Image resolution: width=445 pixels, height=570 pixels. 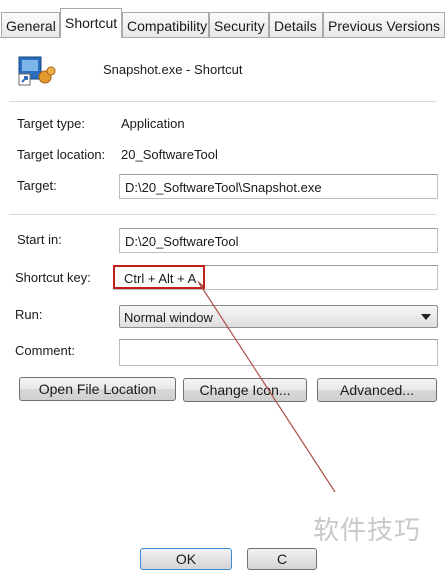 I want to click on annotation-arrow, so click(x=266, y=386).